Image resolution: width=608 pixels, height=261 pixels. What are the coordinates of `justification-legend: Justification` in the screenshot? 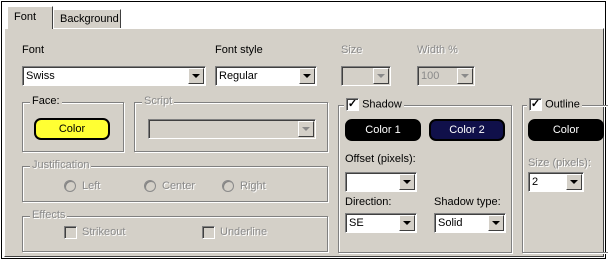 It's located at (61, 165).